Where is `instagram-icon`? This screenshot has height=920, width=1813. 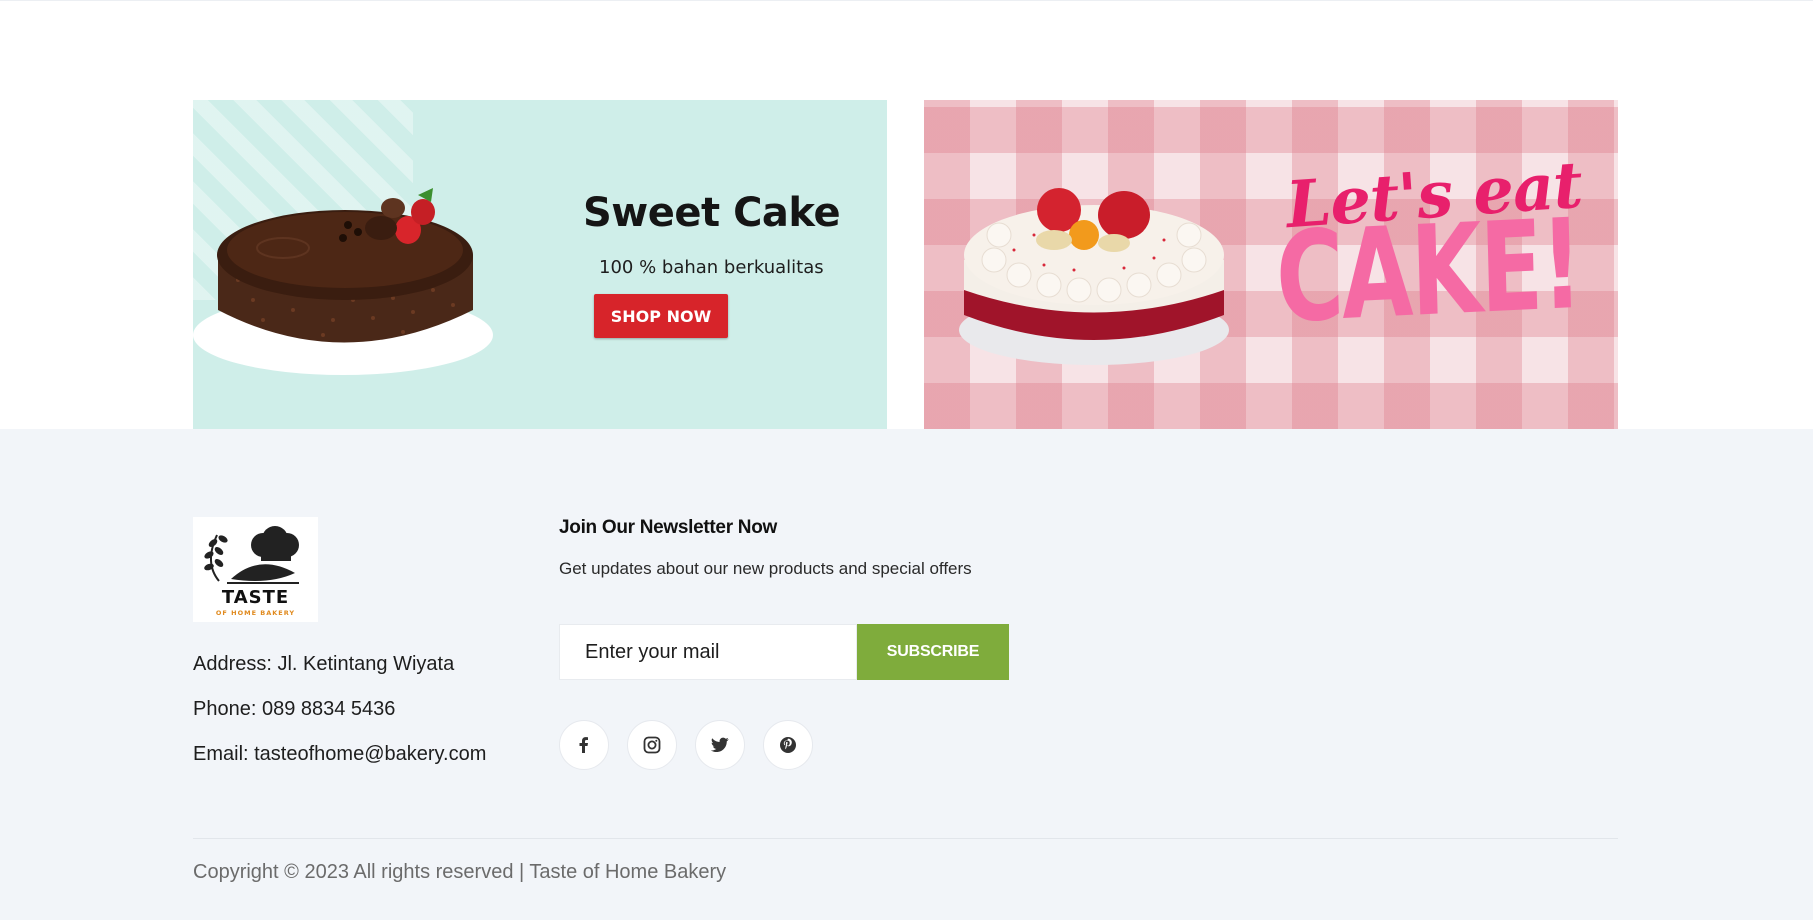
instagram-icon is located at coordinates (652, 745).